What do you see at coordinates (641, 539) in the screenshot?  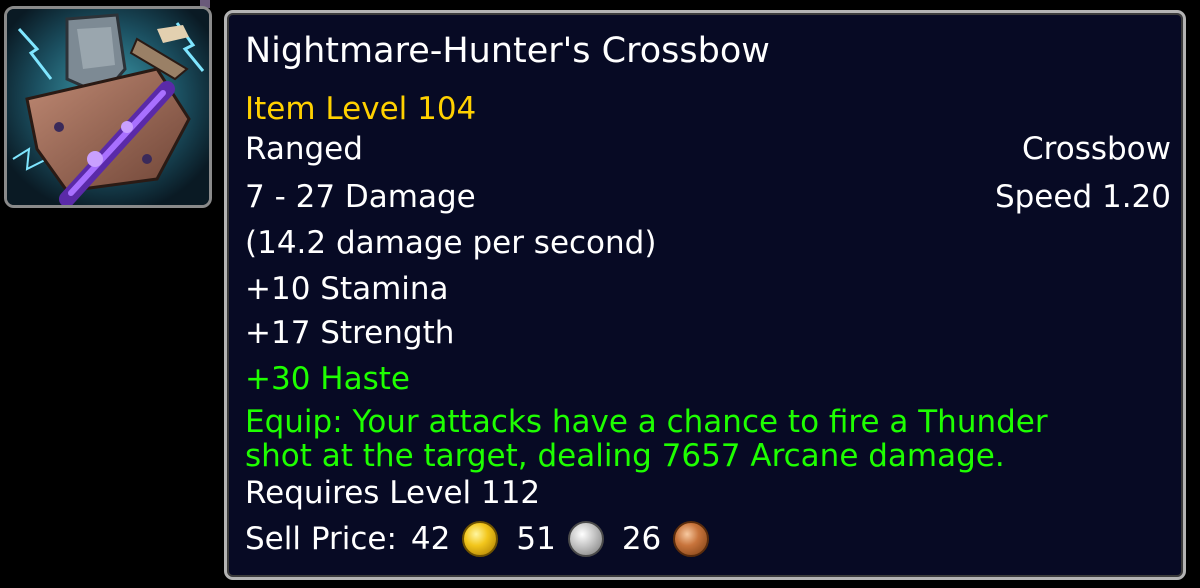 I see `copper-amount: 26` at bounding box center [641, 539].